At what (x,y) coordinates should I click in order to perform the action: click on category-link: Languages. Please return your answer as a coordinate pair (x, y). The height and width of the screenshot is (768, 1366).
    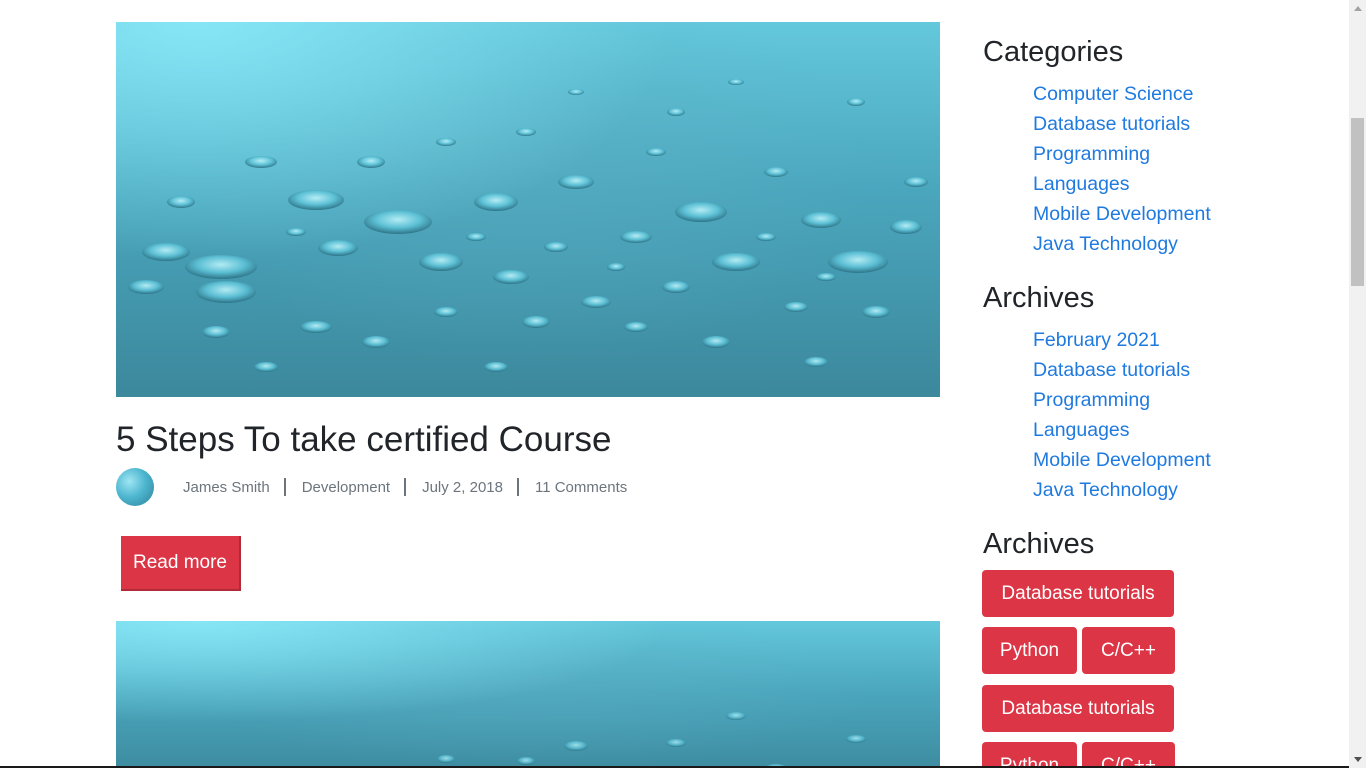
    Looking at the image, I should click on (1122, 184).